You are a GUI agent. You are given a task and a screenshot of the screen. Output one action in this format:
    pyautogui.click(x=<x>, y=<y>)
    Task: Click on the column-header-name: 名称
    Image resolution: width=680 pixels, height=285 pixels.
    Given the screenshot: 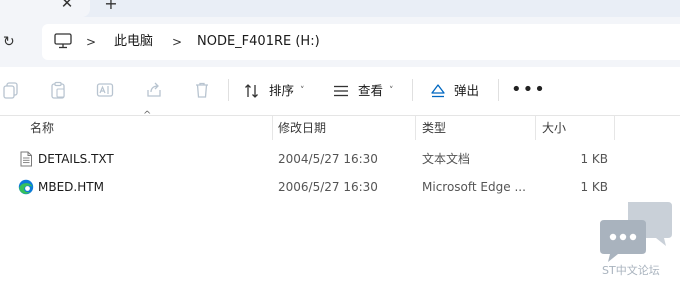 What is the action you would take?
    pyautogui.click(x=42, y=128)
    